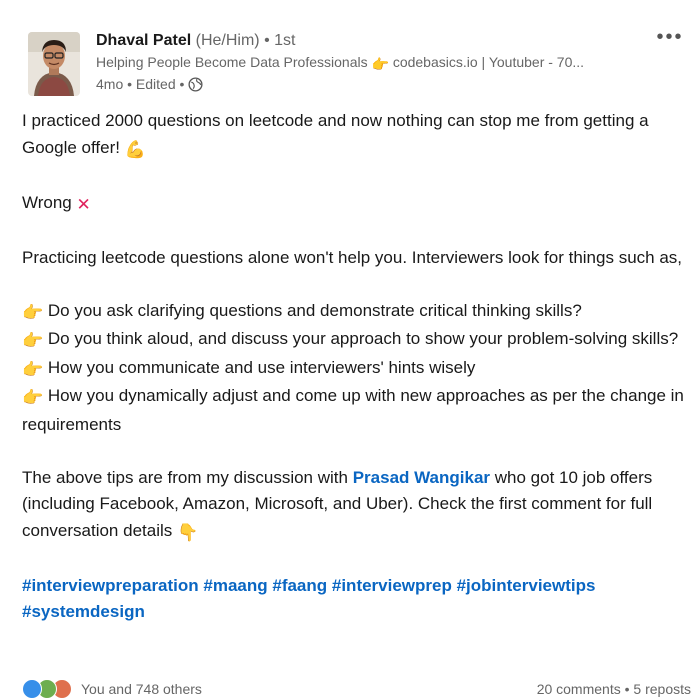 Image resolution: width=697 pixels, height=700 pixels. Describe the element at coordinates (54, 64) in the screenshot. I see `author-avatar` at that location.